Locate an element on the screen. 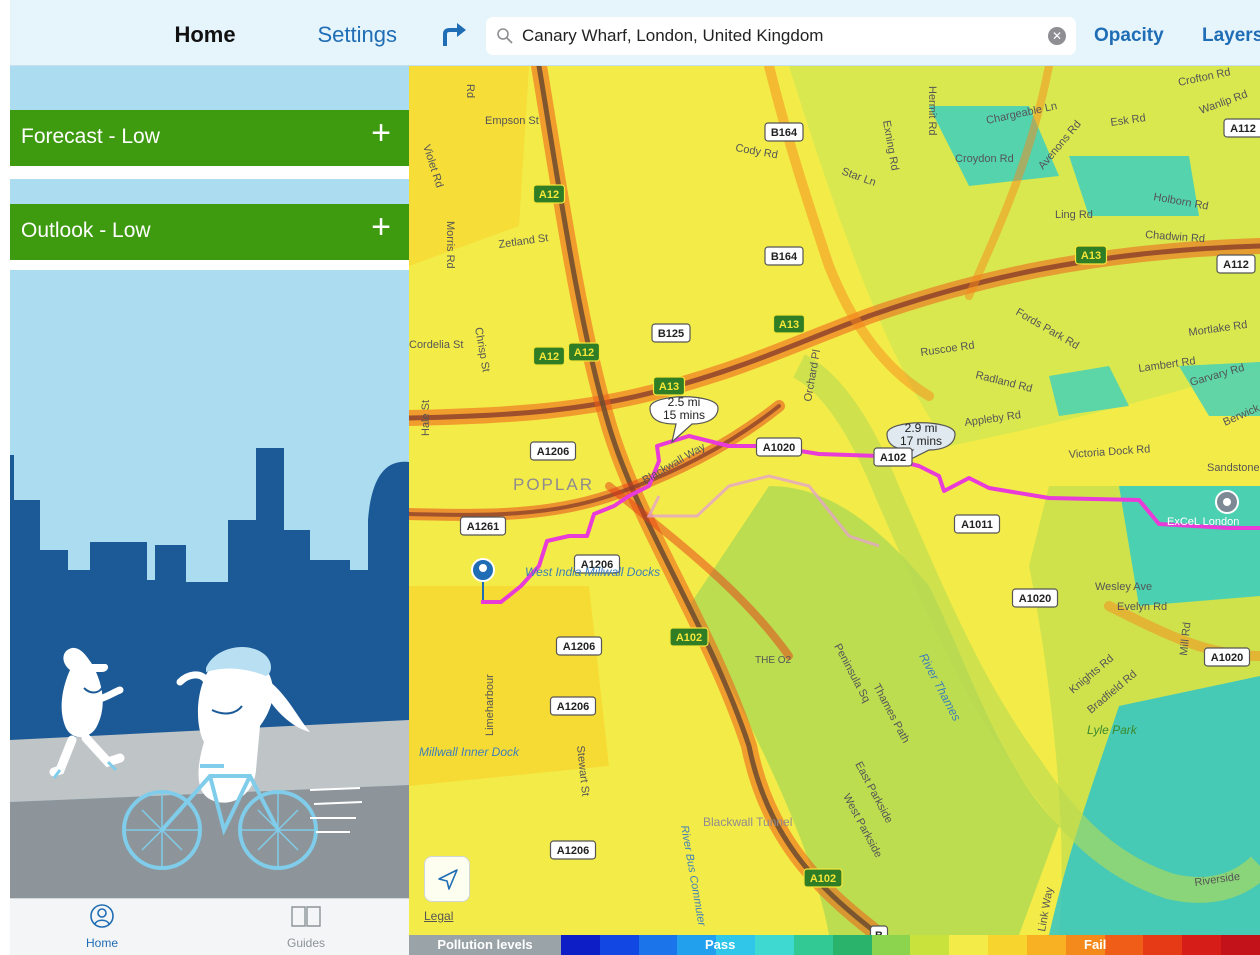 The width and height of the screenshot is (1260, 955). legal-link: Legal is located at coordinates (438, 916).